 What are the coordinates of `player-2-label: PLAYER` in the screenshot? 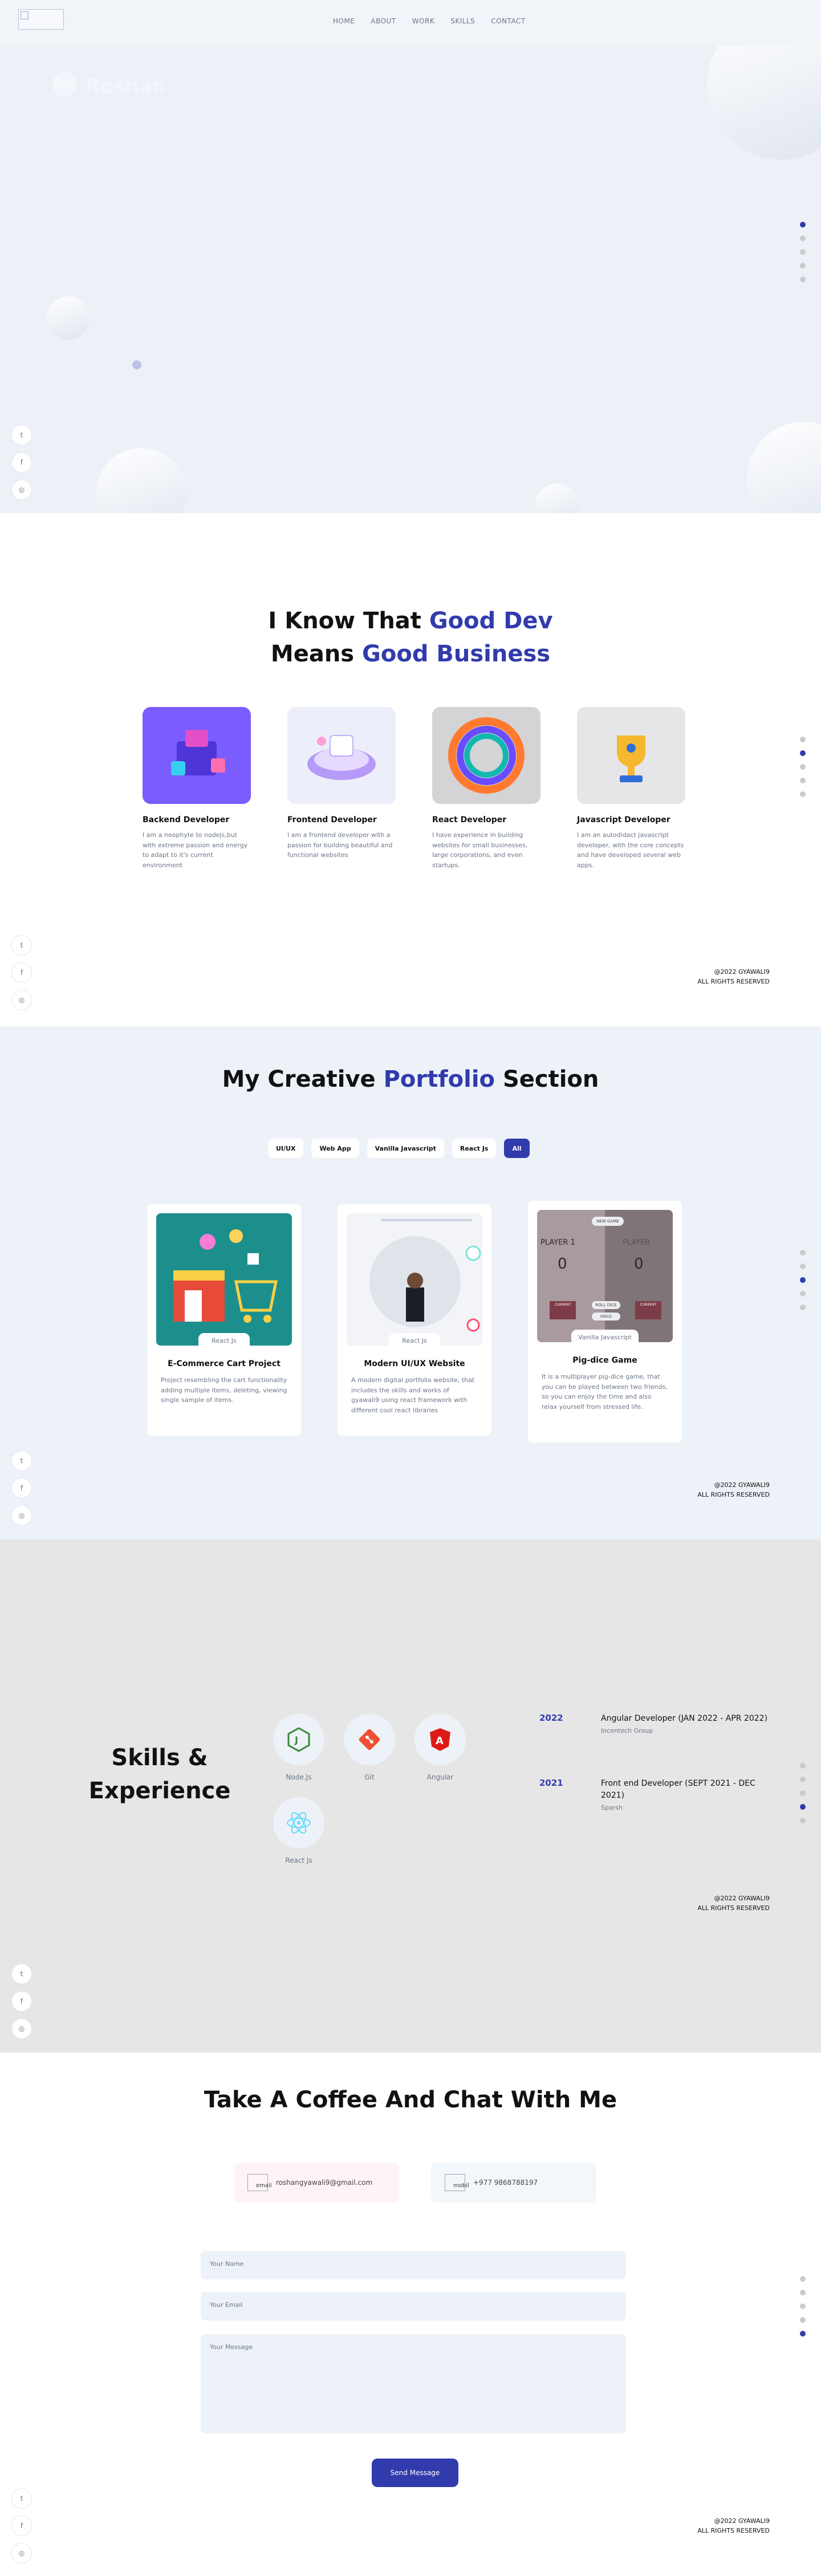 It's located at (637, 1242).